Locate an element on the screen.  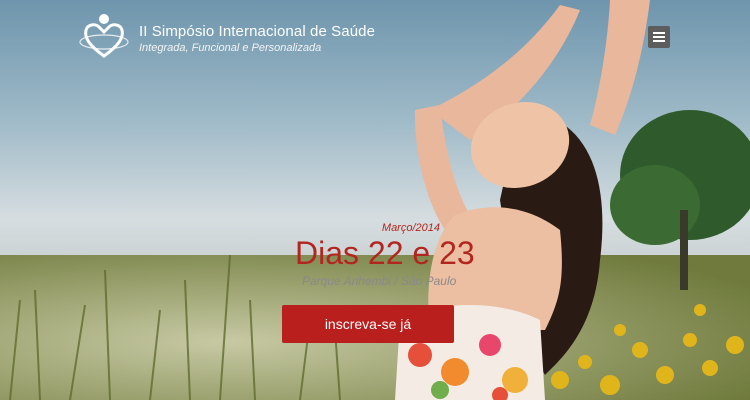
hamburger-menu-icon is located at coordinates (659, 37).